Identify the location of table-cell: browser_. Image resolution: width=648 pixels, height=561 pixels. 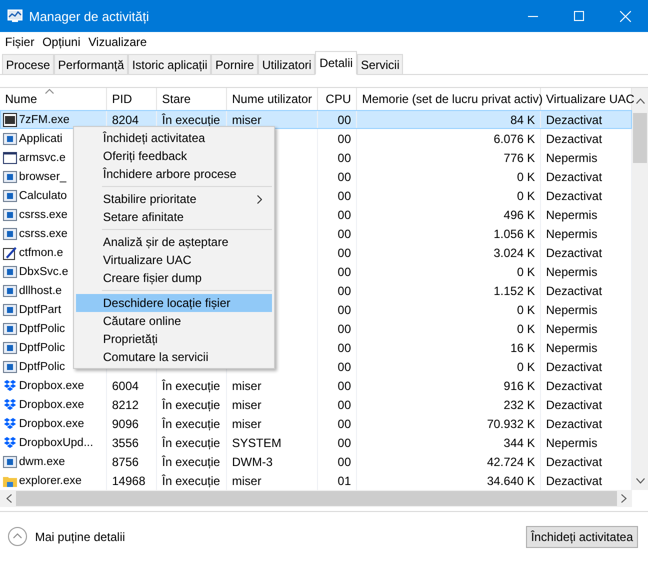
(42, 176).